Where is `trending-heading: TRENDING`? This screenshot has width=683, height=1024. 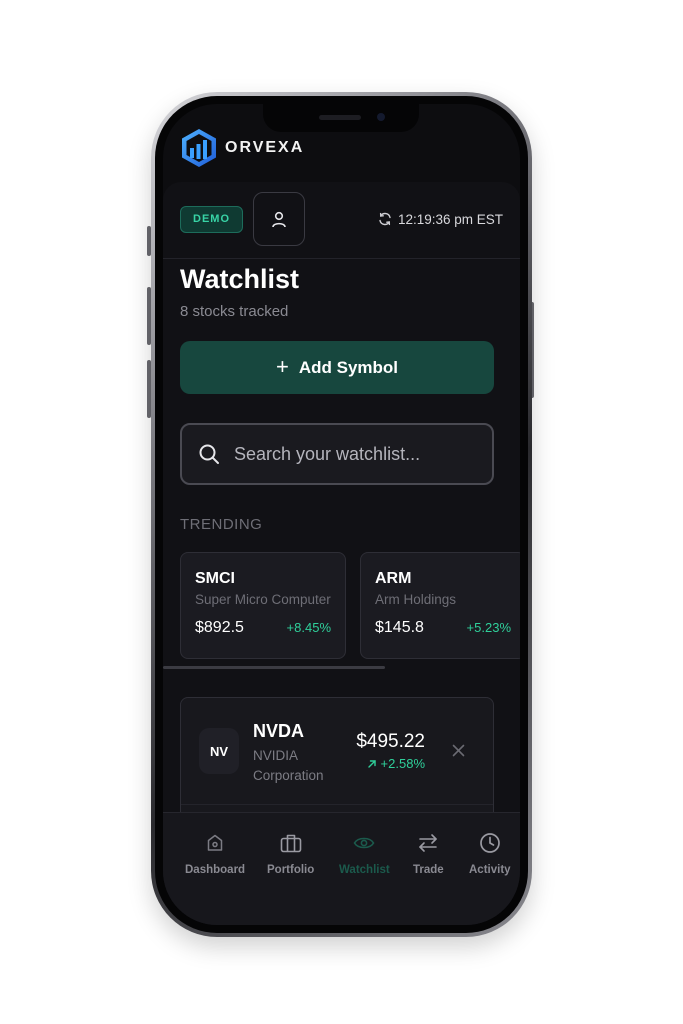 trending-heading: TRENDING is located at coordinates (221, 524).